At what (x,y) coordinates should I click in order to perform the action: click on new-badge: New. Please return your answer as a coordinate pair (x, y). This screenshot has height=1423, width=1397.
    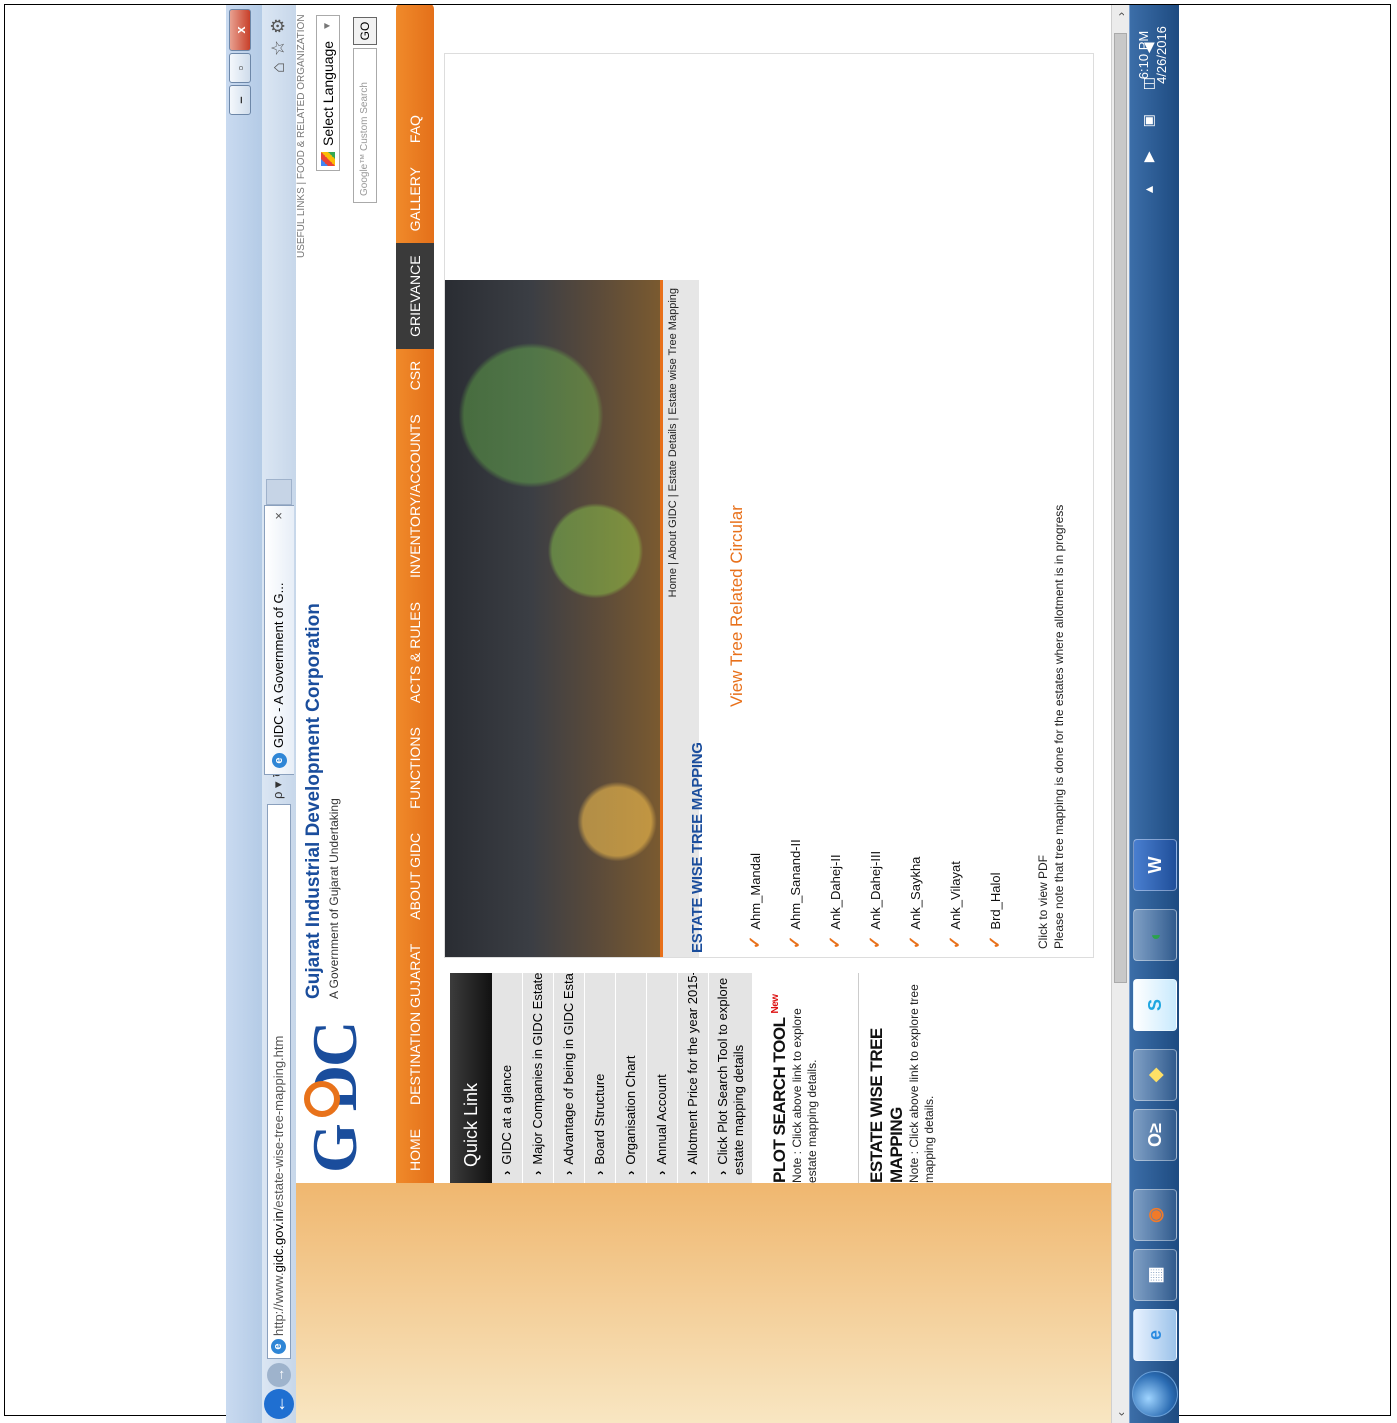
    Looking at the image, I should click on (775, 1004).